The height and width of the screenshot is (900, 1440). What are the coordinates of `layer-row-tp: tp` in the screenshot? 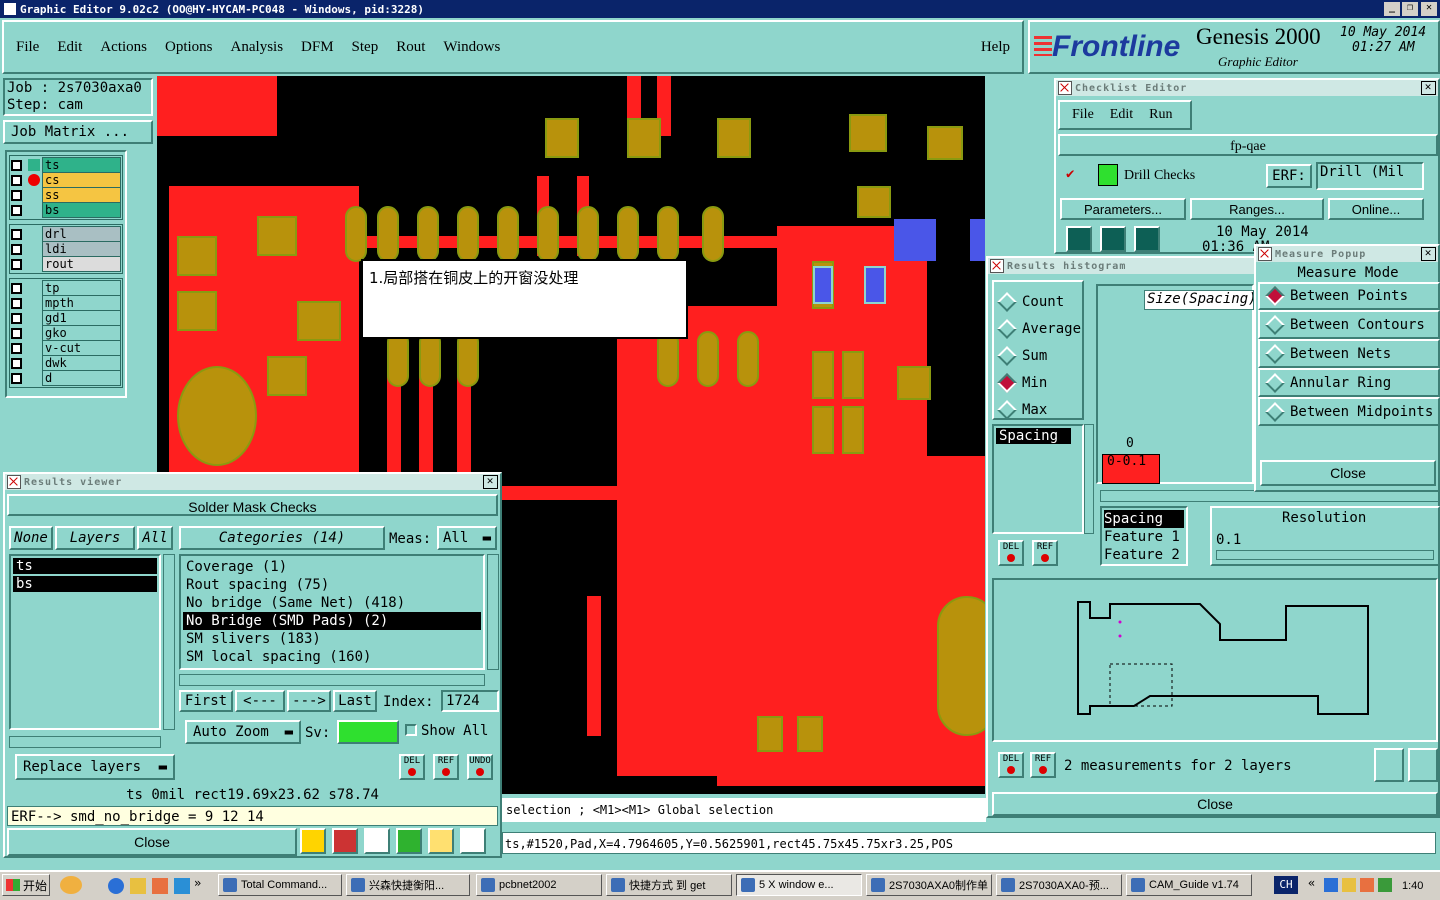 It's located at (66, 288).